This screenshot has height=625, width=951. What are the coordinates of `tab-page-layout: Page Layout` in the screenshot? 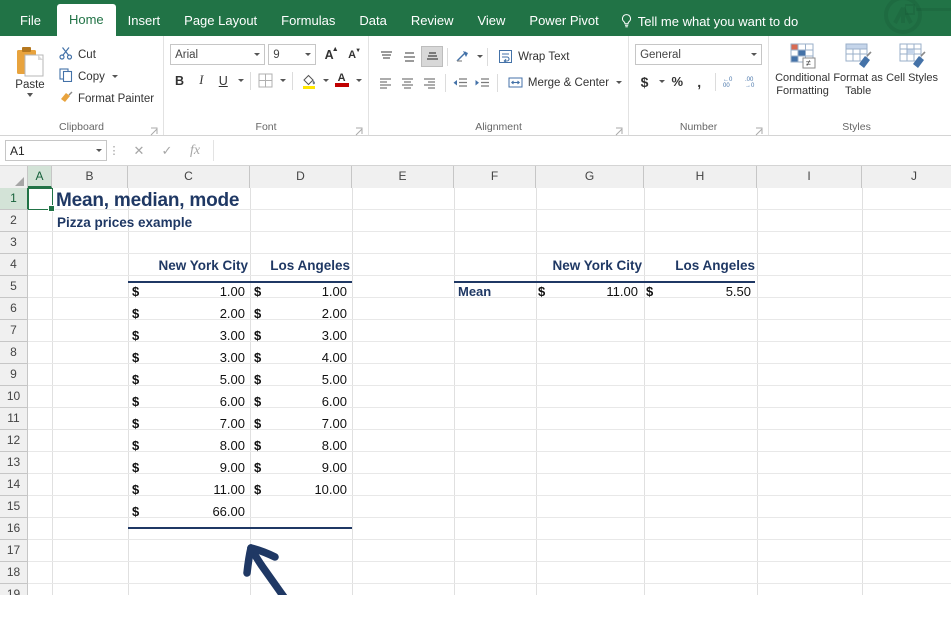 It's located at (220, 21).